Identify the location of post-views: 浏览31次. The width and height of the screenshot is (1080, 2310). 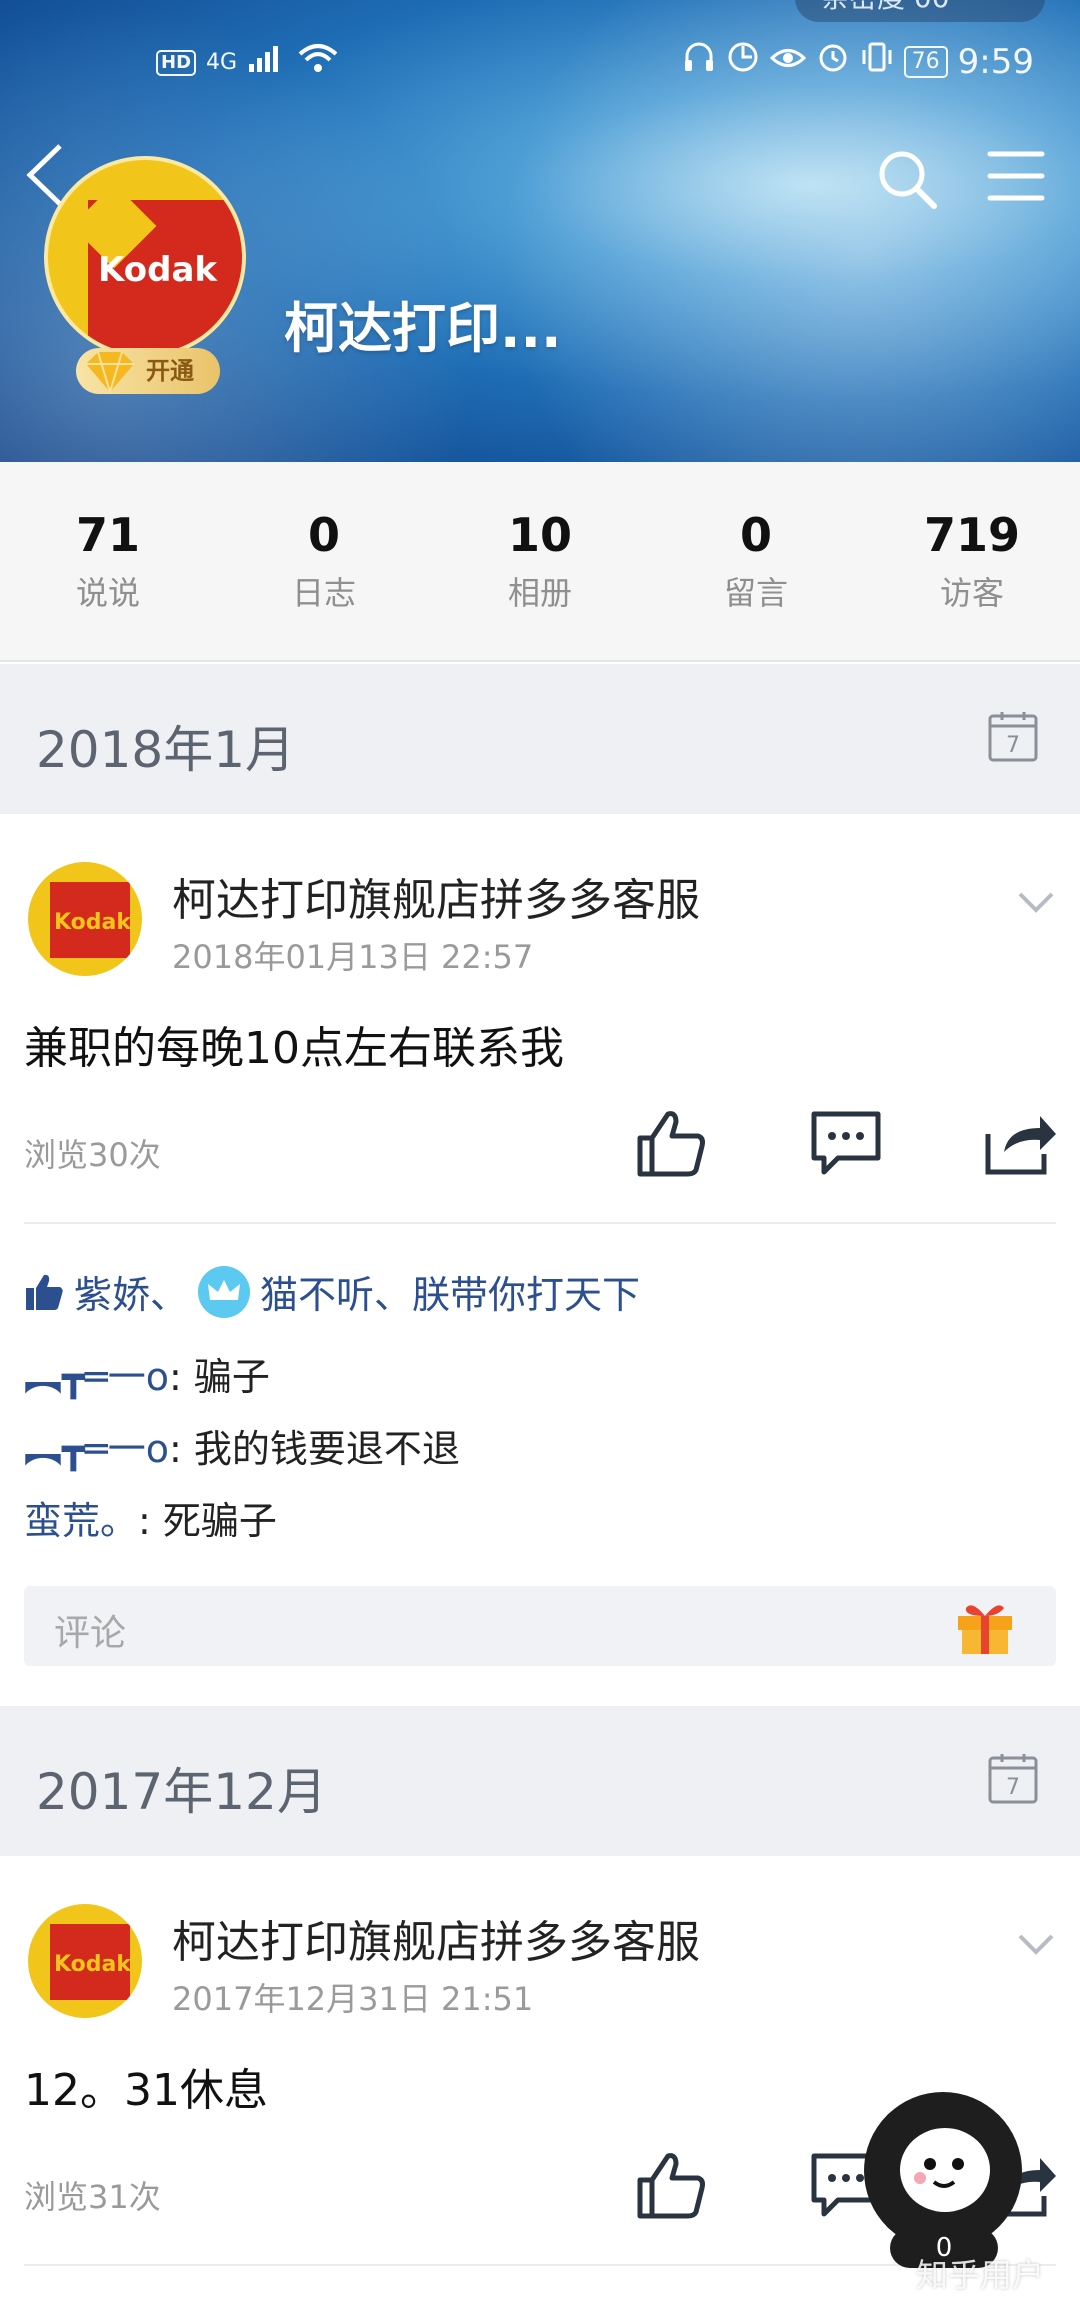
(92, 2197).